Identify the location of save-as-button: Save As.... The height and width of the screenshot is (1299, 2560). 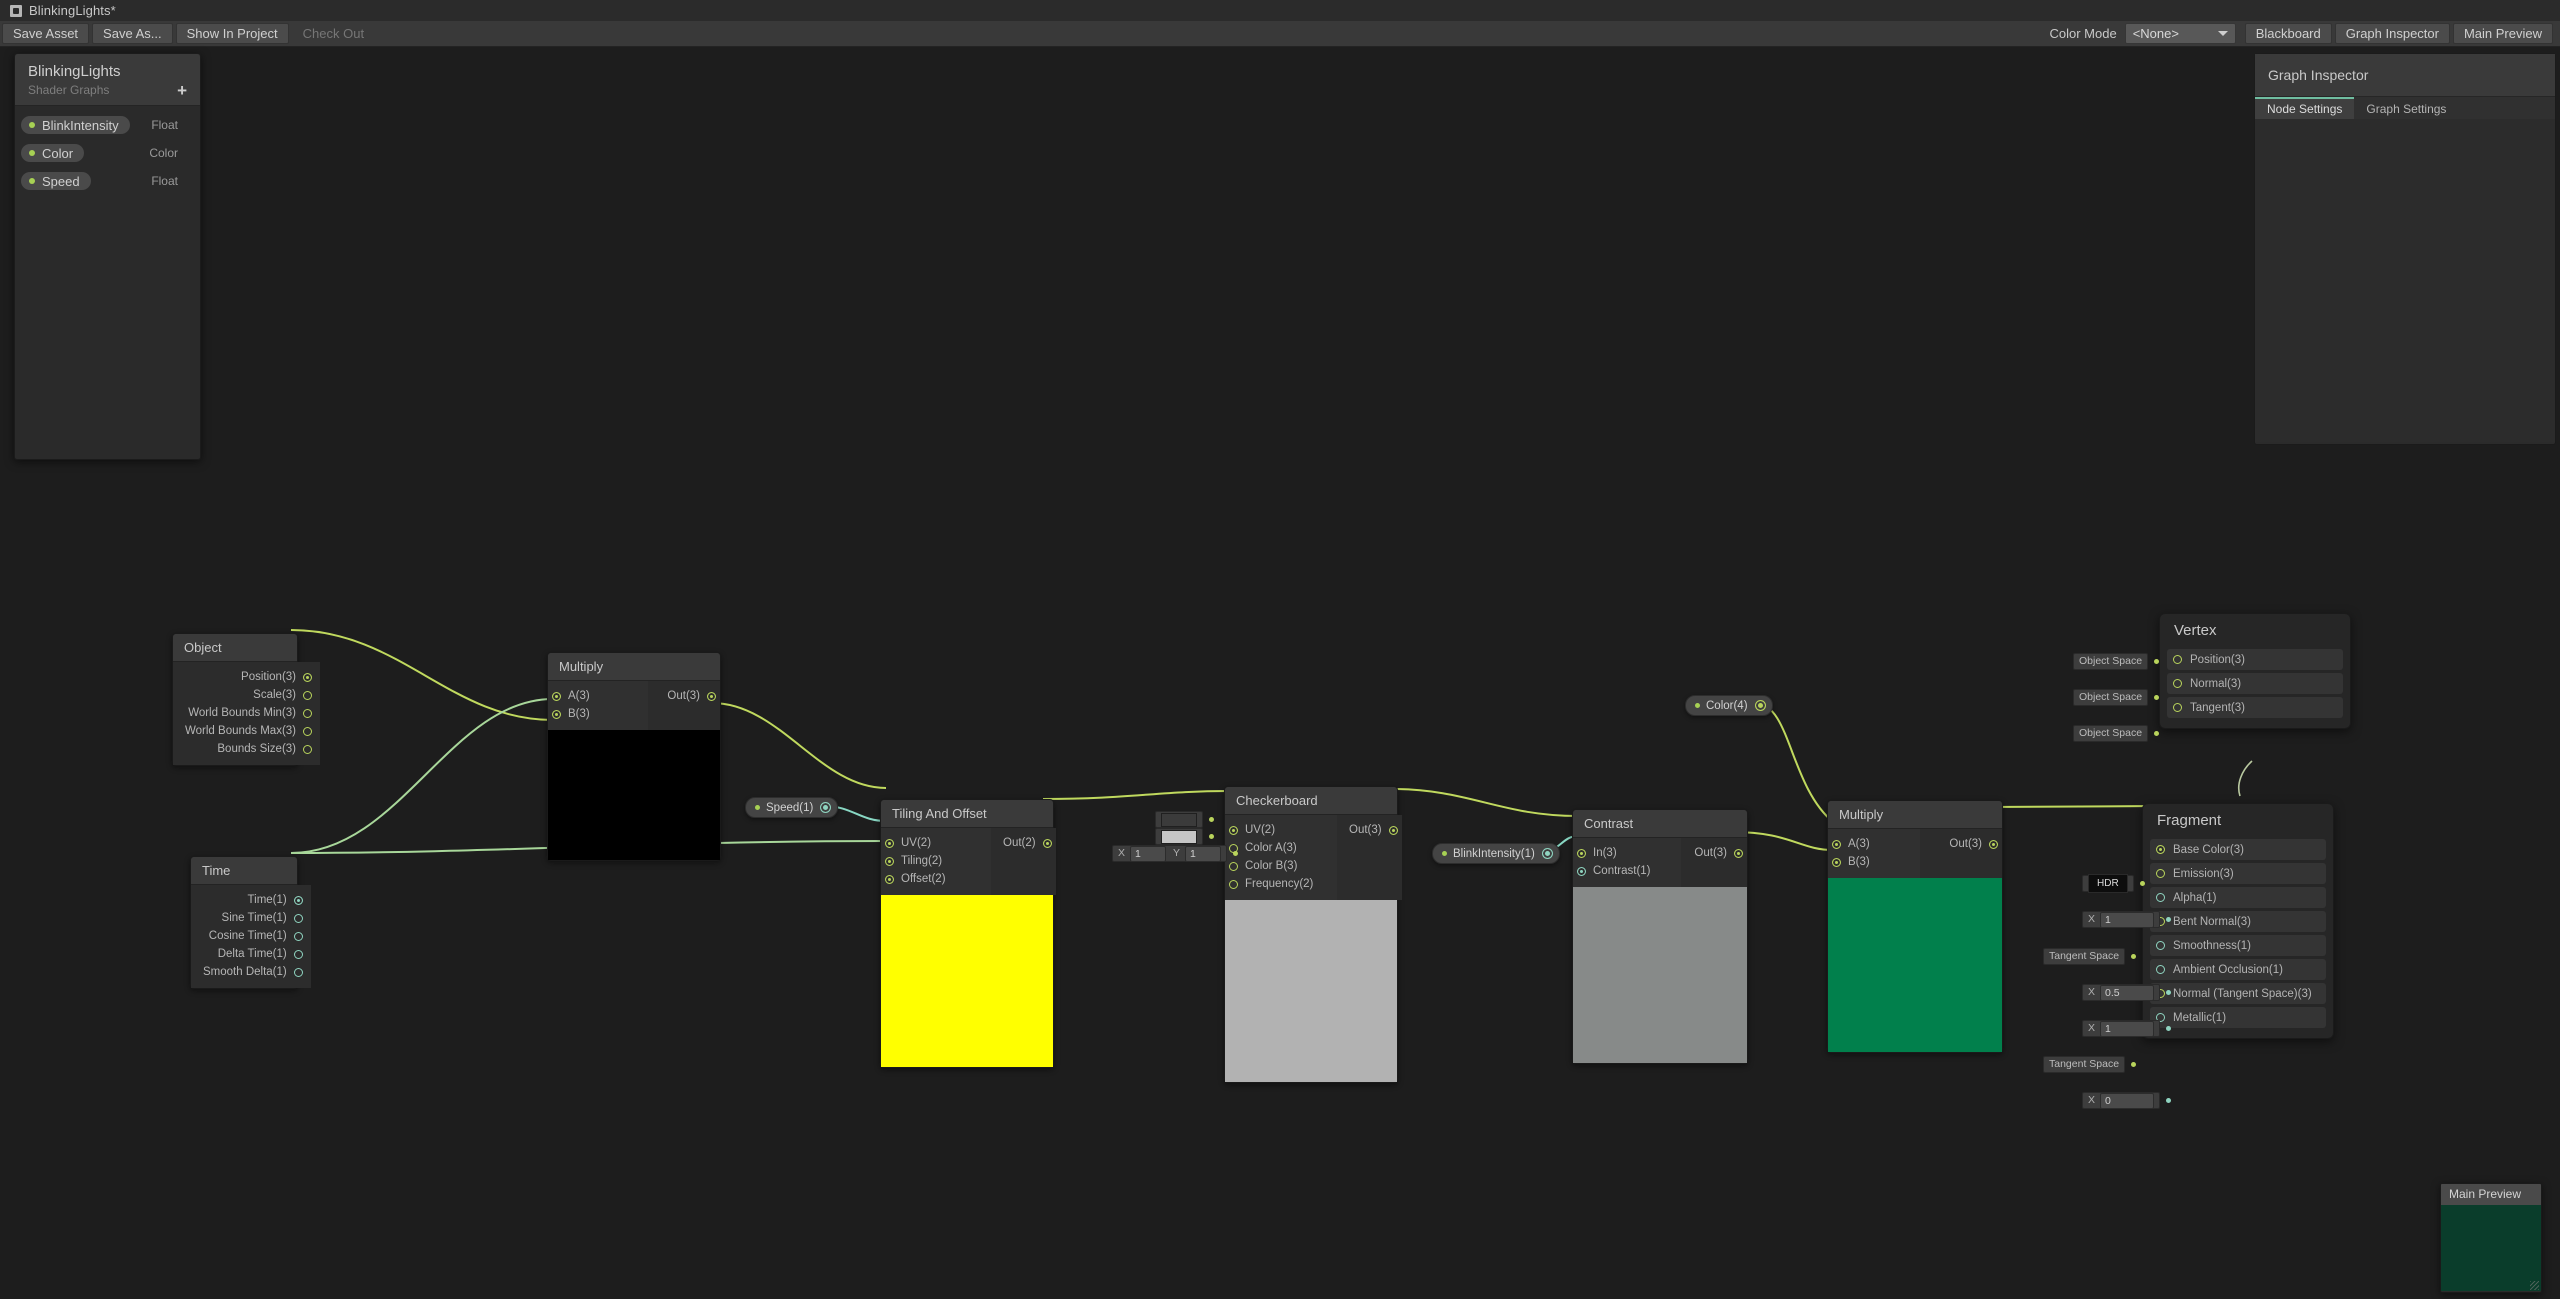
(132, 33).